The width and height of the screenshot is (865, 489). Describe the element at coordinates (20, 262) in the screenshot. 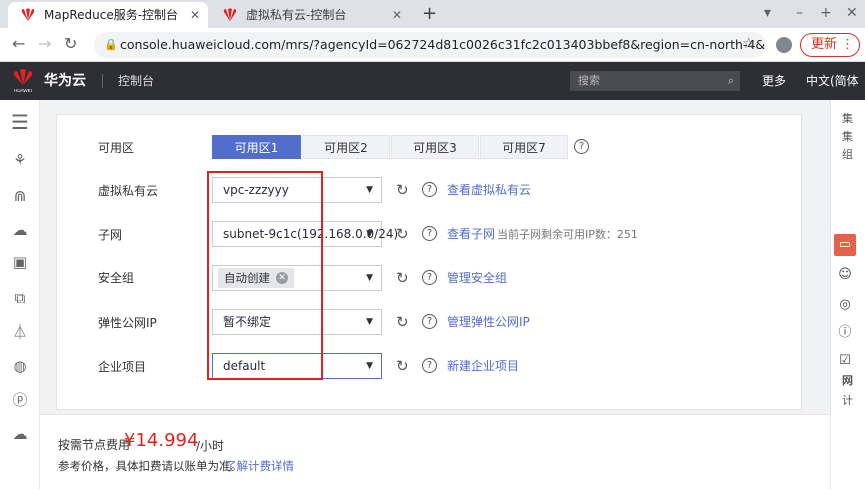

I see `instance-icon: ▣` at that location.